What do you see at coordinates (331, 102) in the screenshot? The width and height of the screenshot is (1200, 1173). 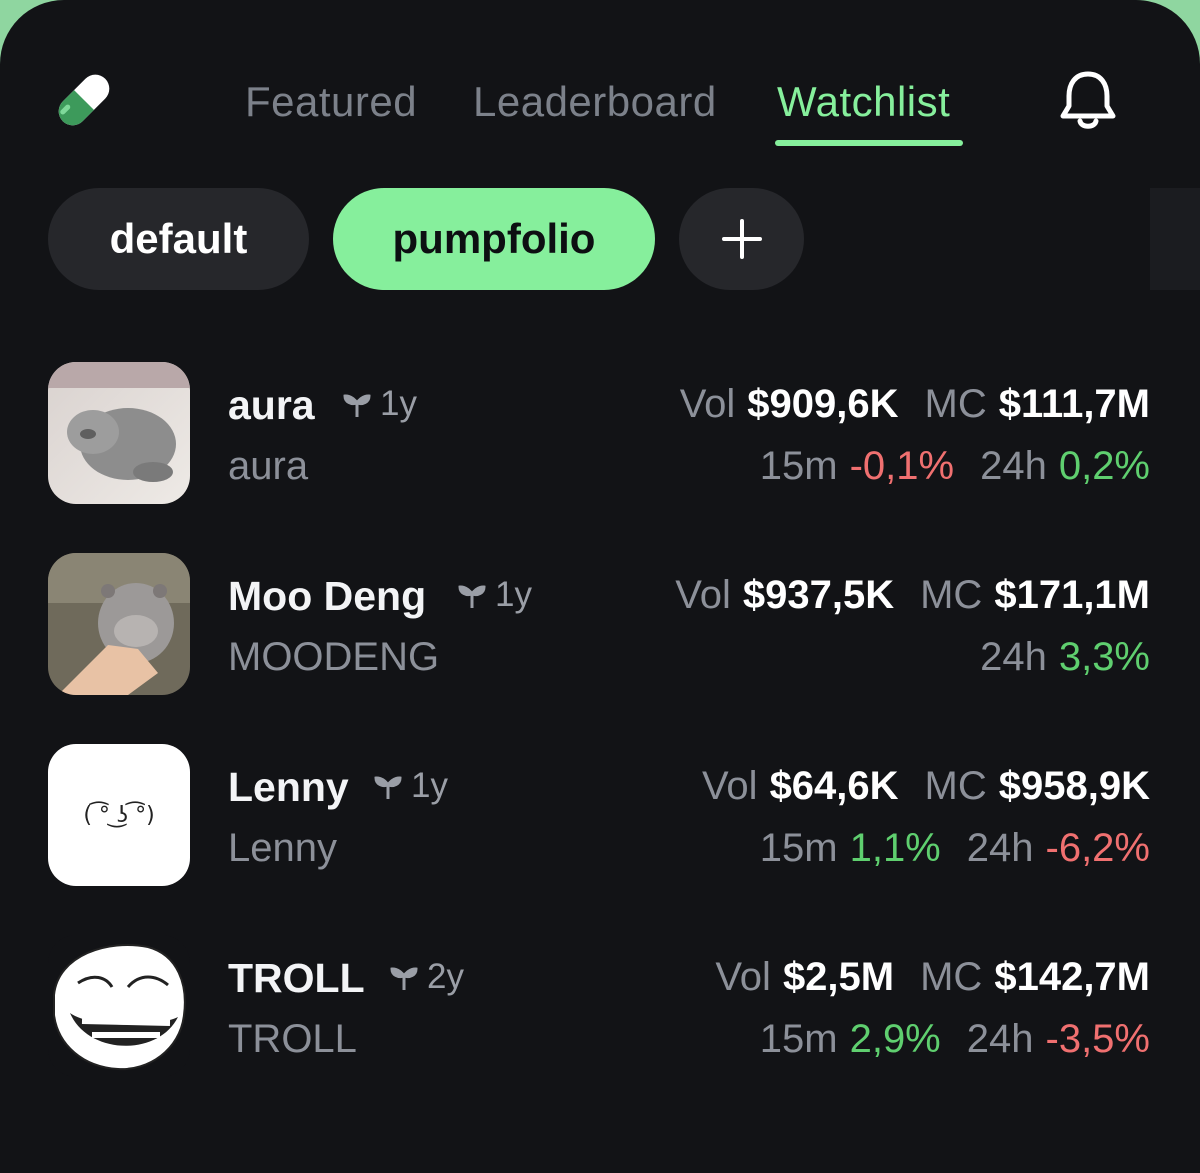 I see `tab-featured: Featured` at bounding box center [331, 102].